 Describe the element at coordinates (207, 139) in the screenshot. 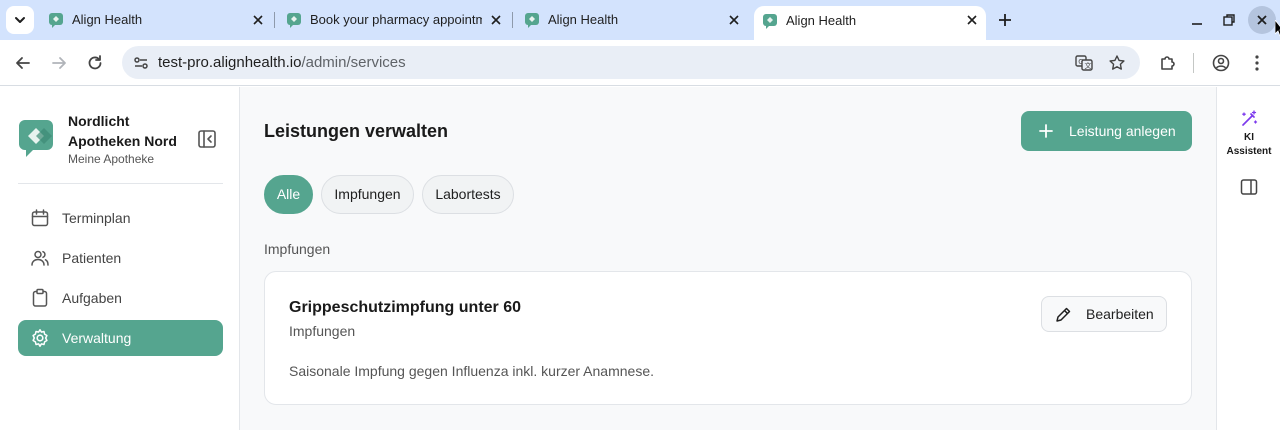

I see `sidebar-collapse-icon` at that location.